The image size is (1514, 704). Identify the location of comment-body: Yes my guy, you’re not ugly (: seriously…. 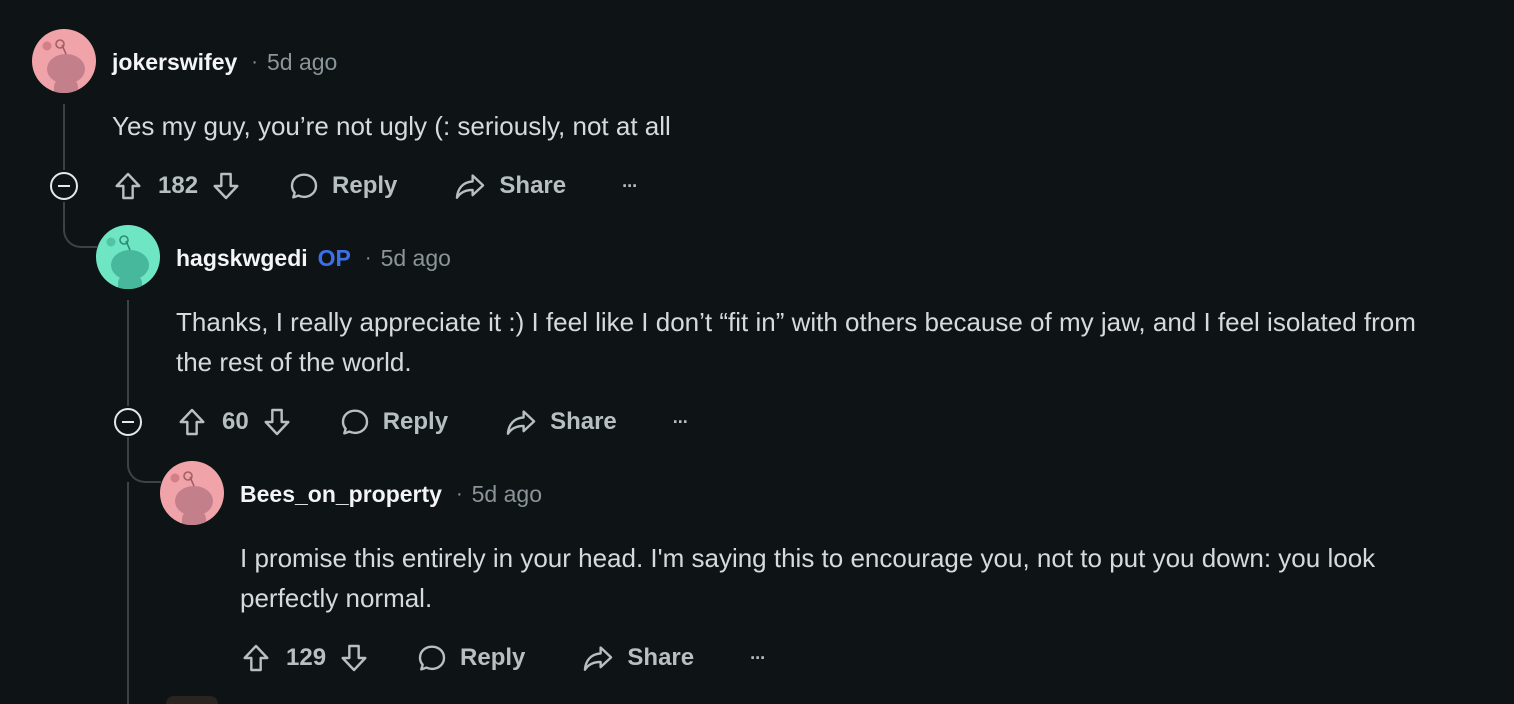
(391, 126).